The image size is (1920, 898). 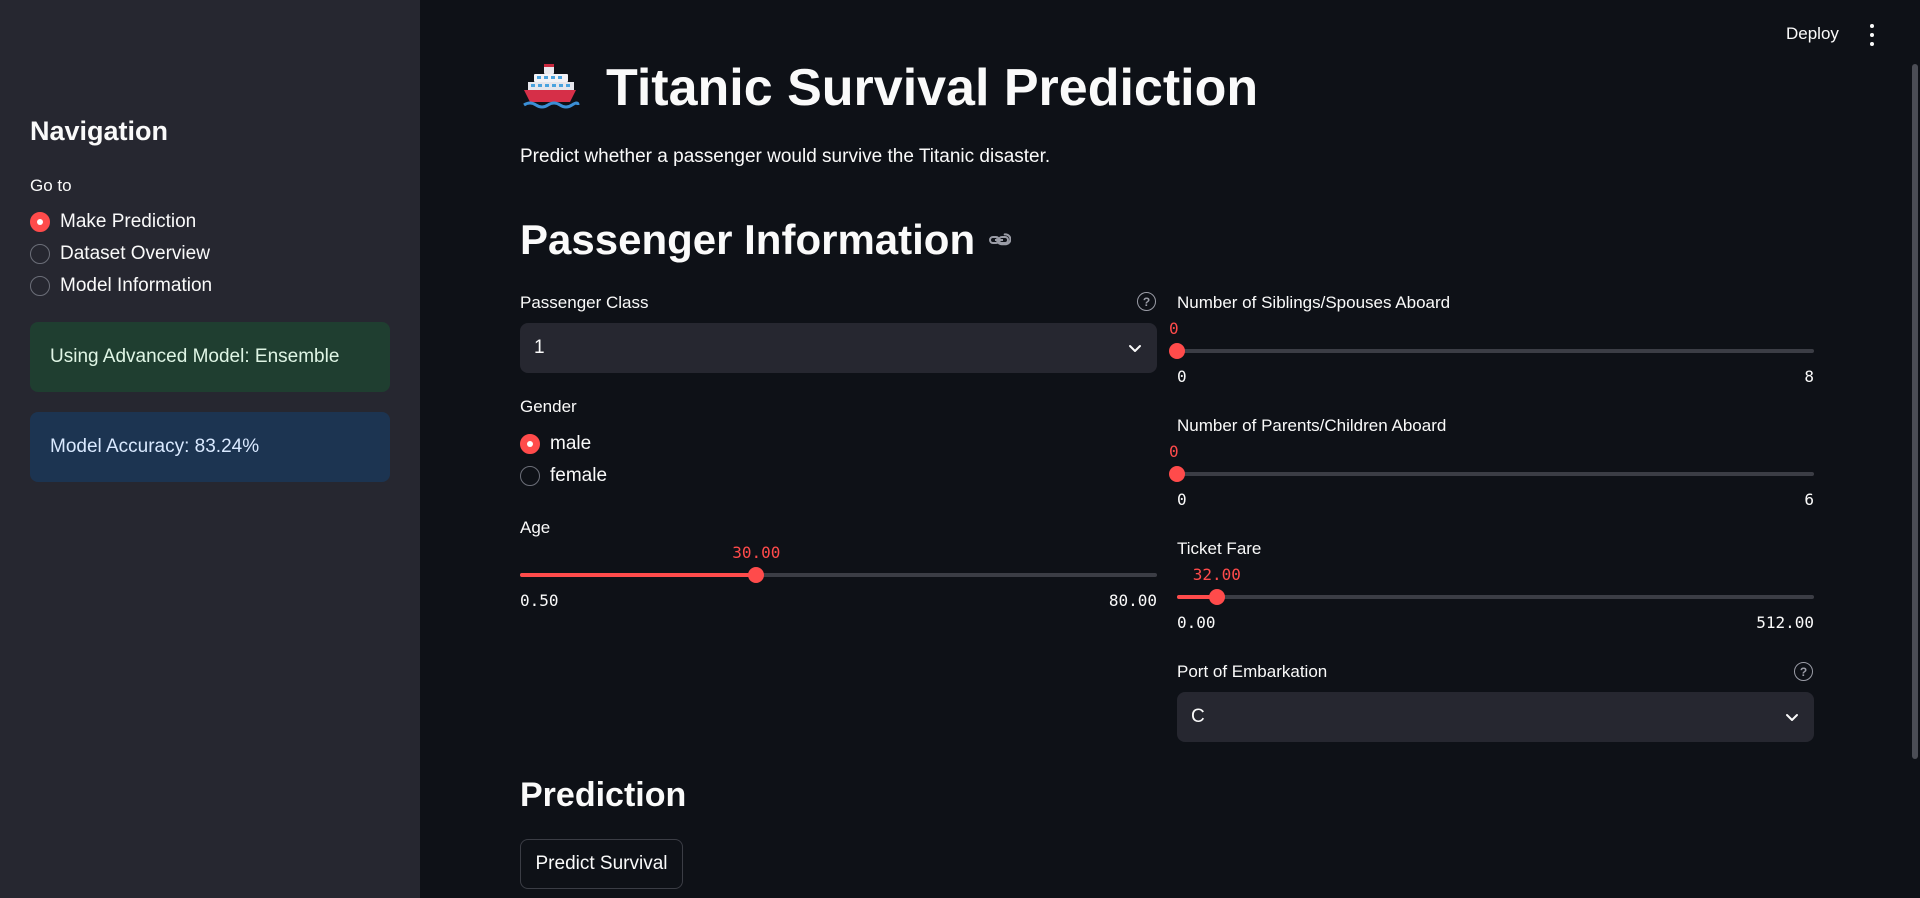 What do you see at coordinates (548, 406) in the screenshot?
I see `gender-label: Gender` at bounding box center [548, 406].